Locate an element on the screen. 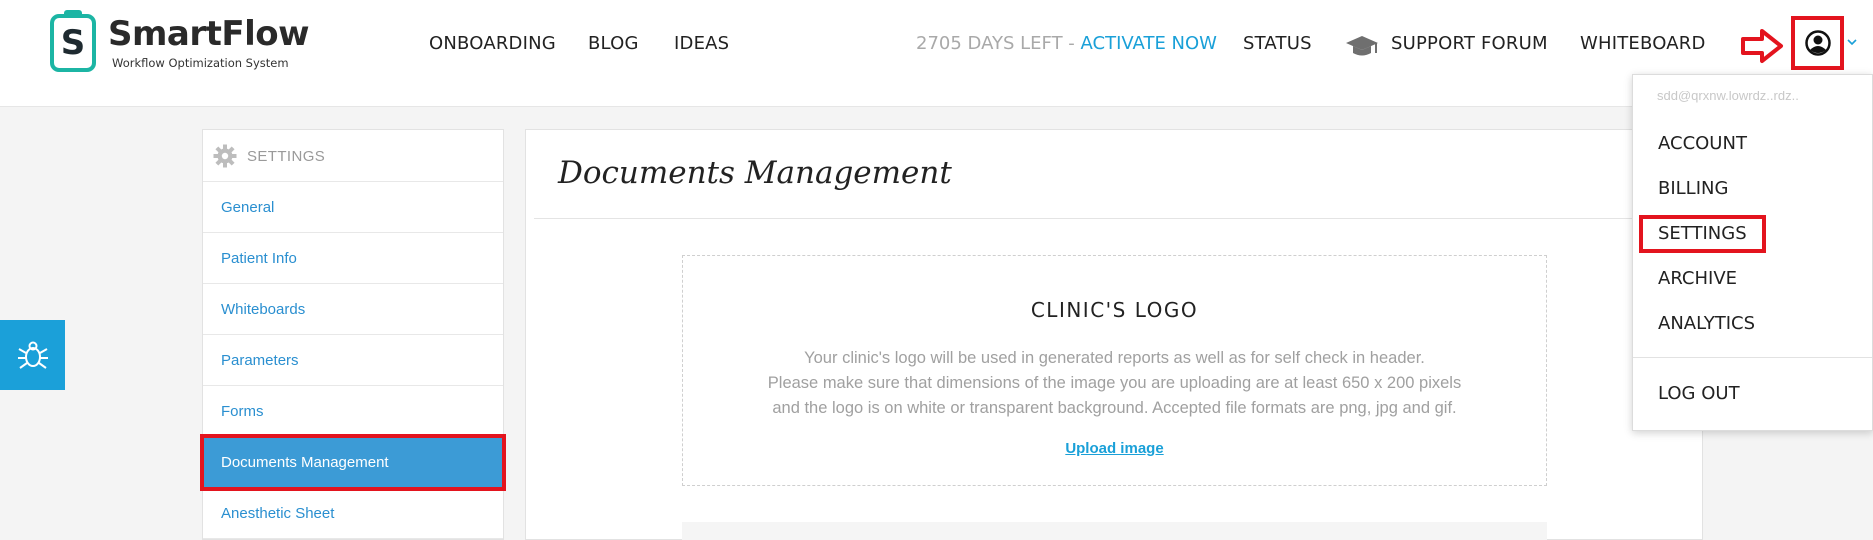  user-menu-button is located at coordinates (1817, 43).